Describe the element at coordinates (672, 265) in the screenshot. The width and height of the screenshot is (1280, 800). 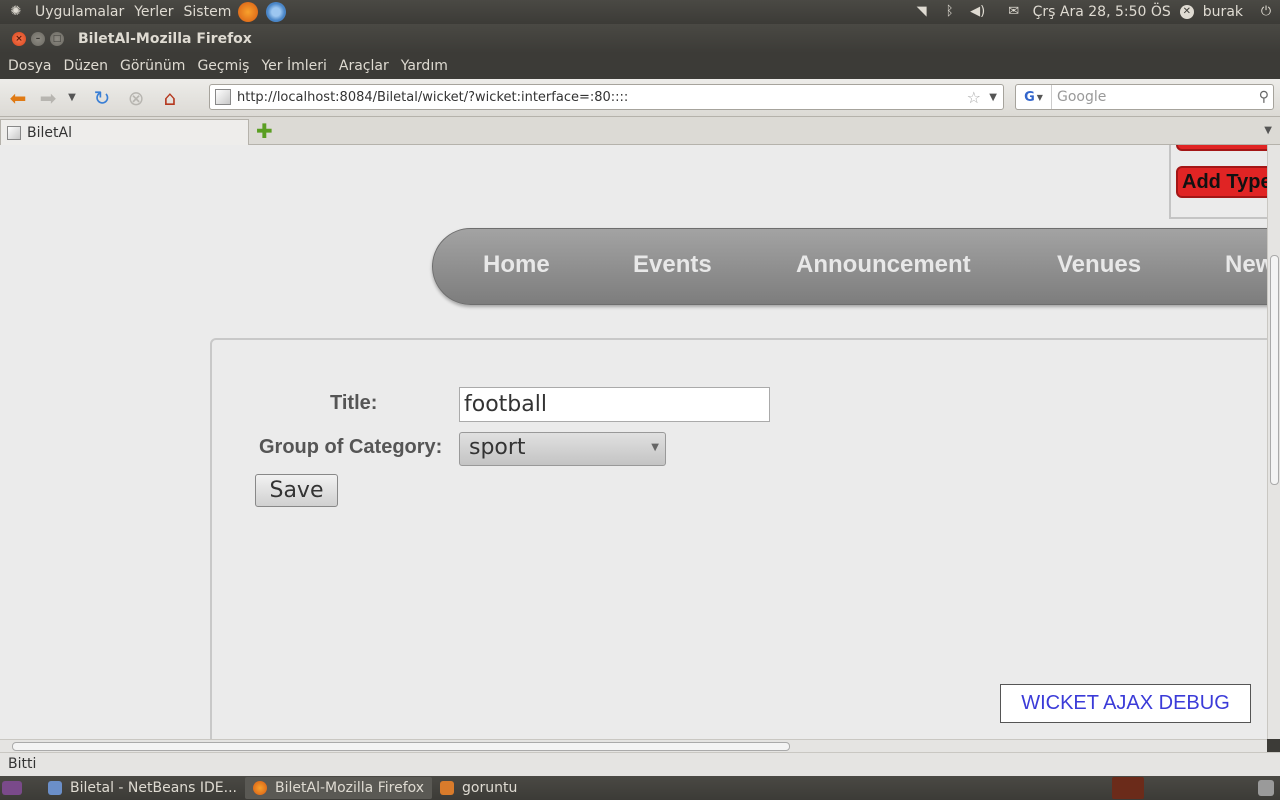
I see `nav-events: Events` at that location.